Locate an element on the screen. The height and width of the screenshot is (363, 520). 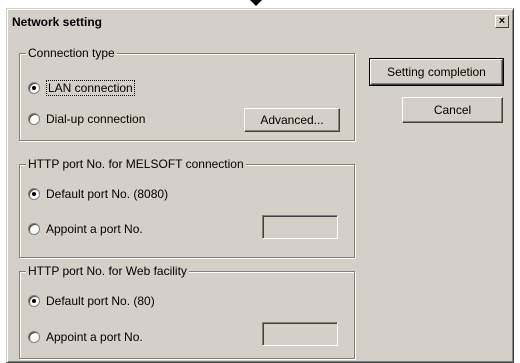
cancel-button: Cancel is located at coordinates (452, 110).